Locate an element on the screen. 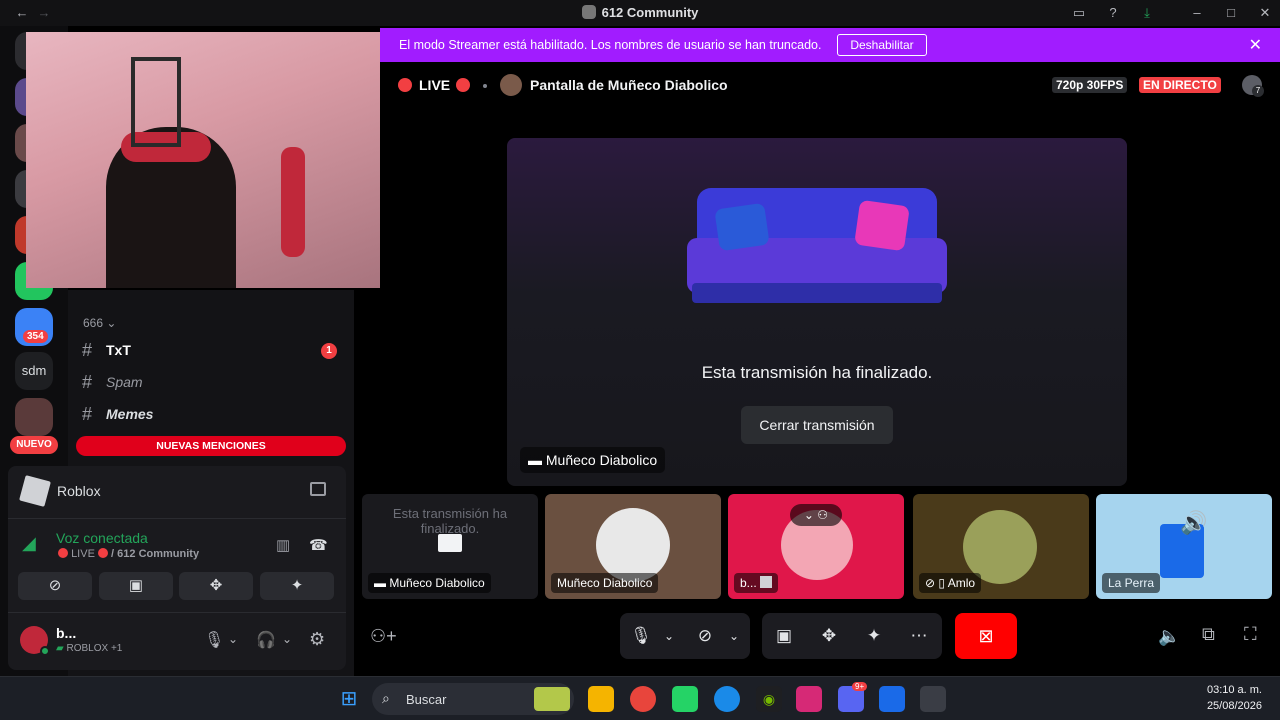  participant-tile: 🔊 La Perra is located at coordinates (1184, 546).